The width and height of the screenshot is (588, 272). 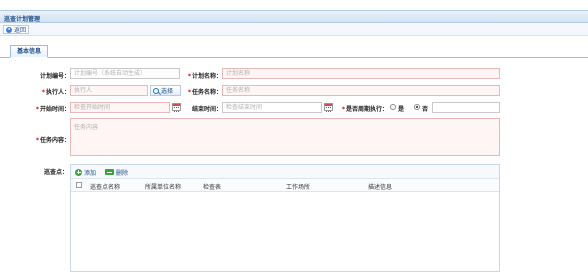 What do you see at coordinates (163, 186) in the screenshot?
I see `column-header: 所属单位名称` at bounding box center [163, 186].